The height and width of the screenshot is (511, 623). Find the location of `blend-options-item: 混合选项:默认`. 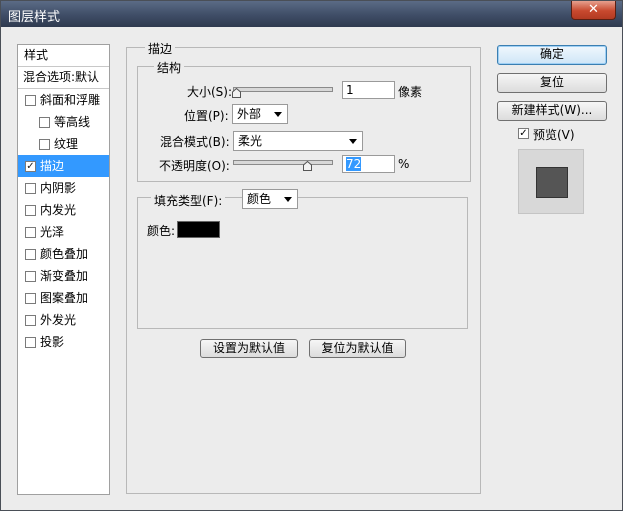

blend-options-item: 混合选项:默认 is located at coordinates (63, 78).